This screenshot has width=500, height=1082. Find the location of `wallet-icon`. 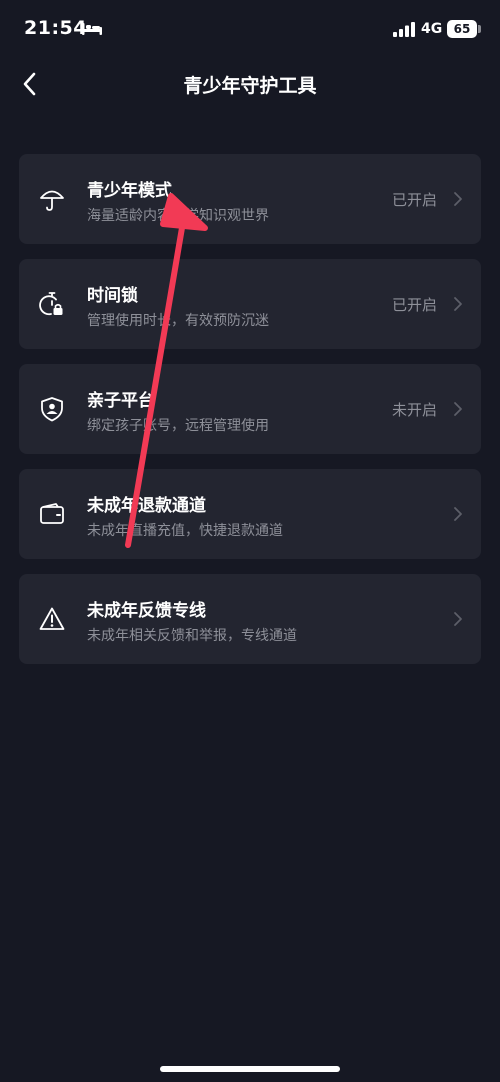

wallet-icon is located at coordinates (52, 513).